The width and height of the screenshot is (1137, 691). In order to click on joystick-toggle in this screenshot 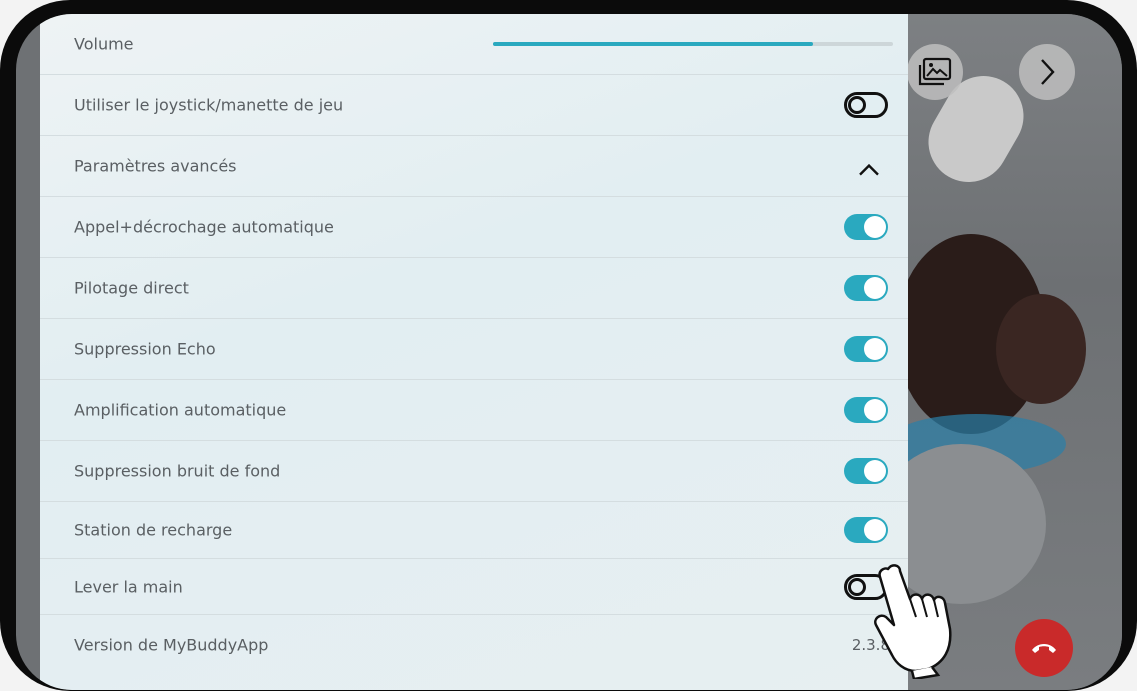, I will do `click(866, 105)`.